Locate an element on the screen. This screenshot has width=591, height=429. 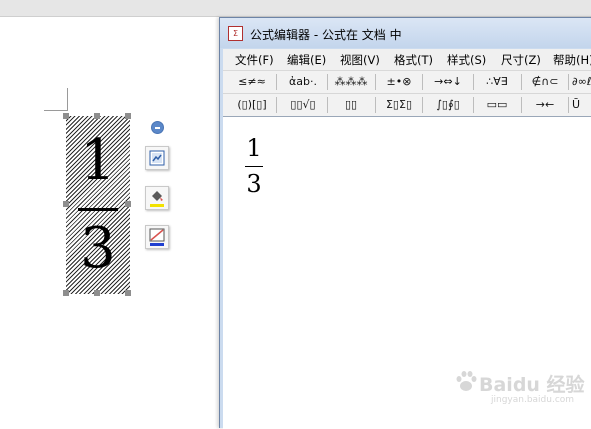
subscript-templates-button: ▯▯ is located at coordinates (351, 105).